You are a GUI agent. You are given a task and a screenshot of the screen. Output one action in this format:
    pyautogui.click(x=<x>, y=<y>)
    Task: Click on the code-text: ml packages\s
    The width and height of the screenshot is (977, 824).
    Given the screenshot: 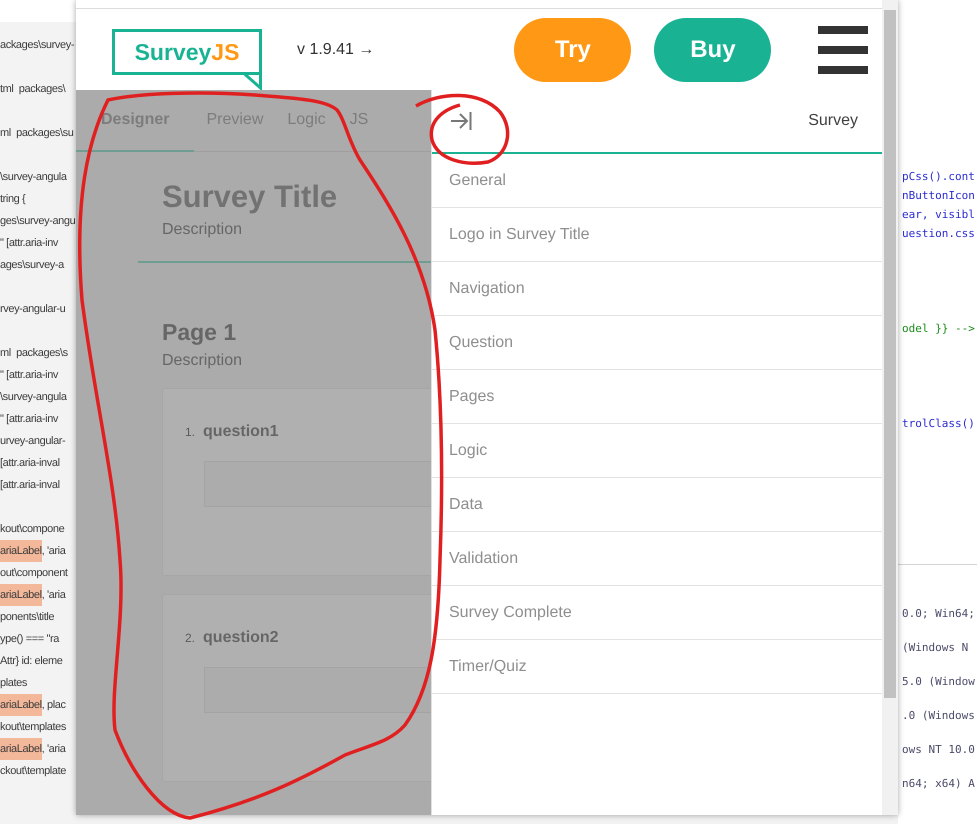 What is the action you would take?
    pyautogui.click(x=34, y=353)
    